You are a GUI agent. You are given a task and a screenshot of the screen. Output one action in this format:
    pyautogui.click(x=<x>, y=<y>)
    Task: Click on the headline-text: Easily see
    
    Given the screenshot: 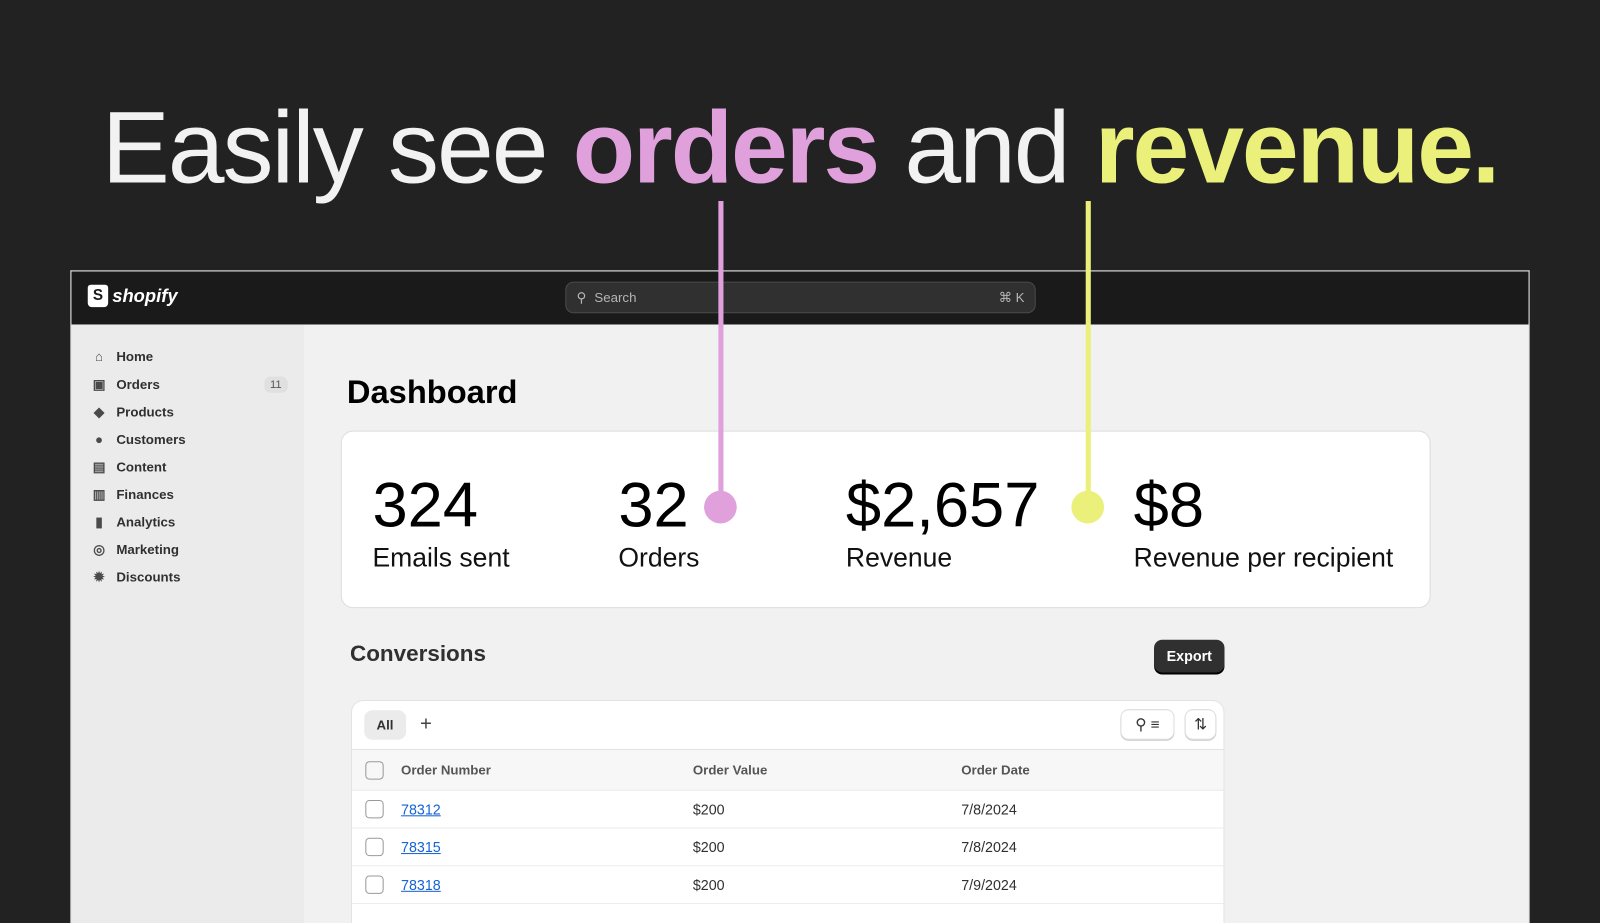 What is the action you would take?
    pyautogui.click(x=337, y=148)
    